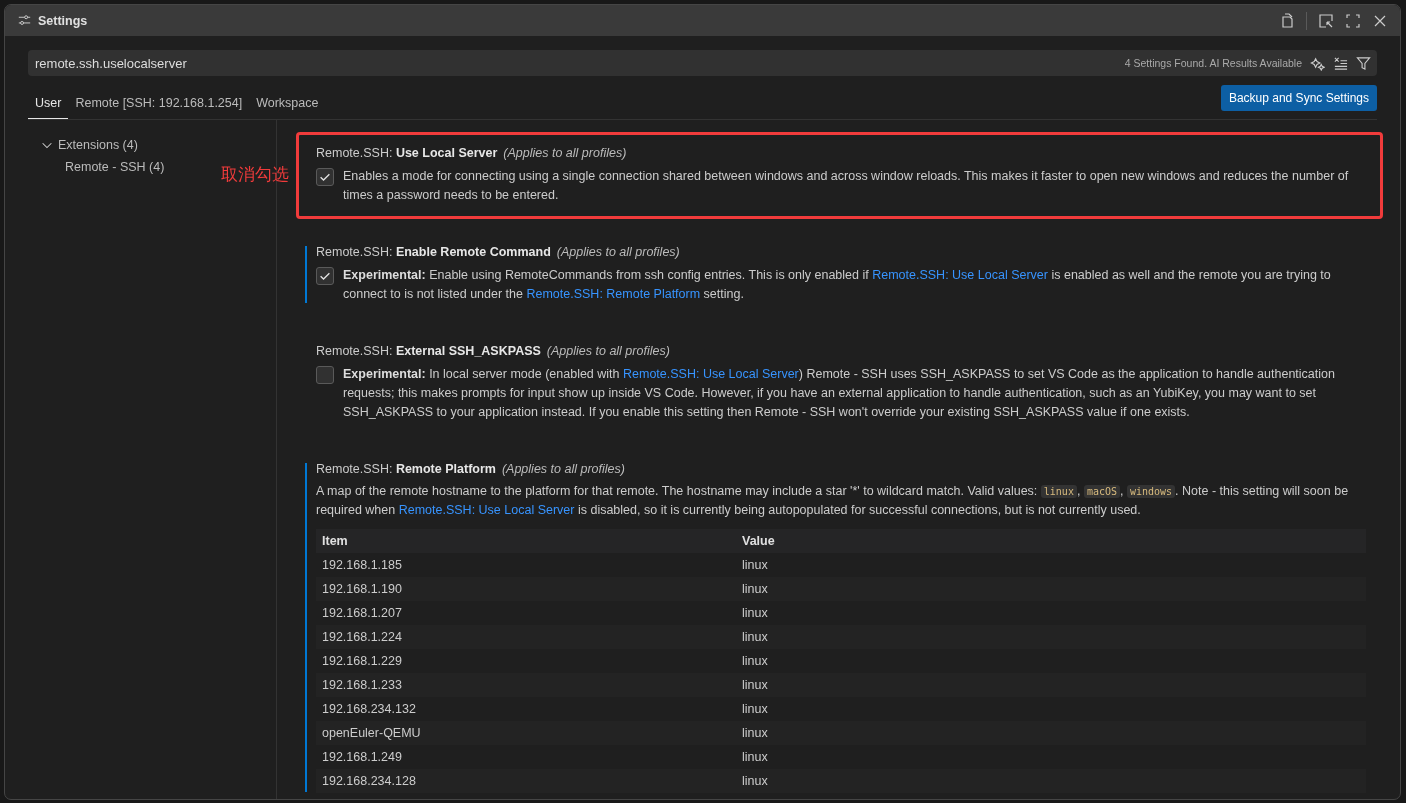  What do you see at coordinates (526, 685) in the screenshot?
I see `table-cell: 192.168.1.233` at bounding box center [526, 685].